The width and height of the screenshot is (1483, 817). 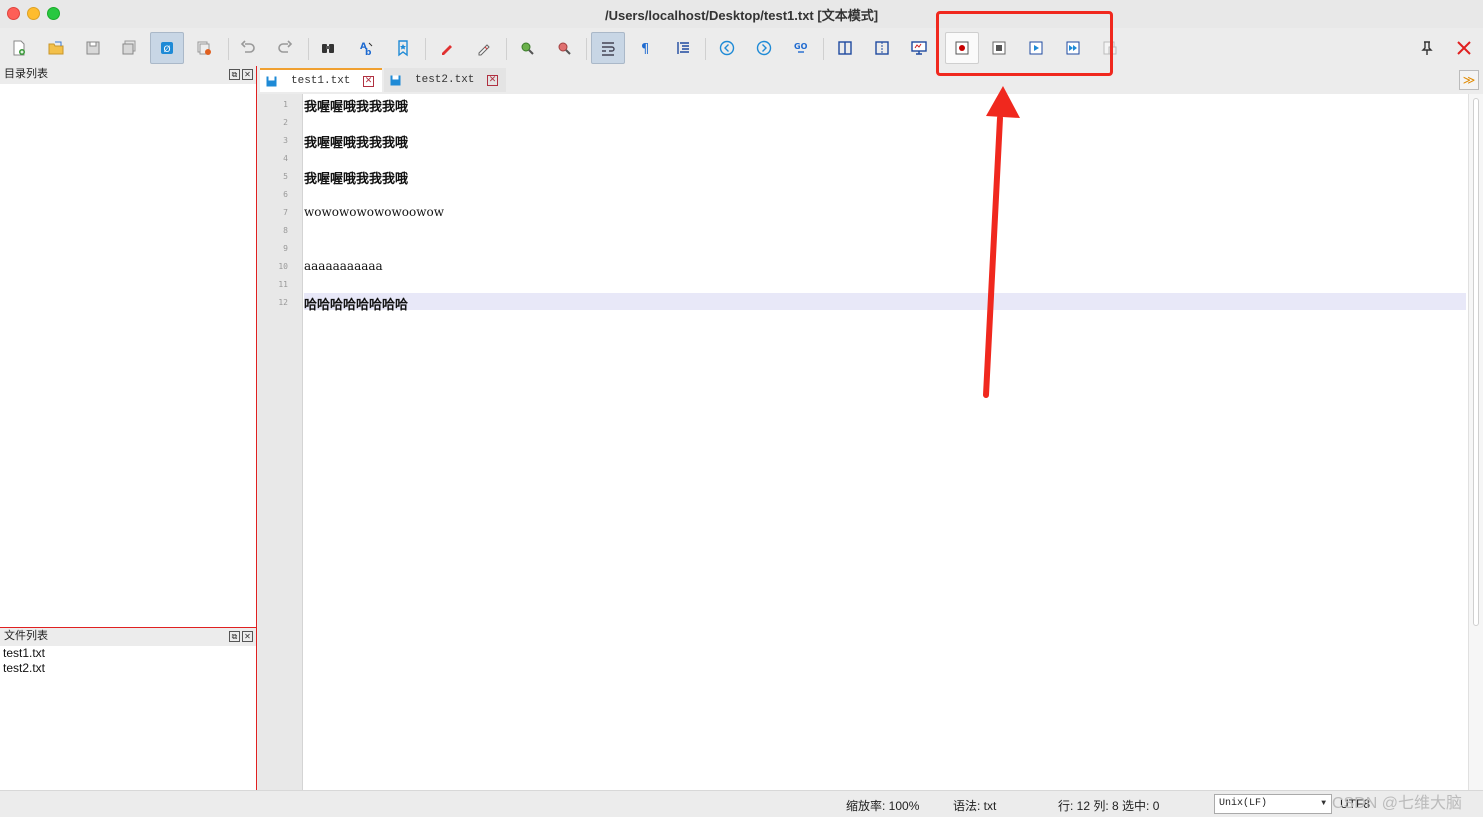 What do you see at coordinates (683, 48) in the screenshot?
I see `indent-guide-button` at bounding box center [683, 48].